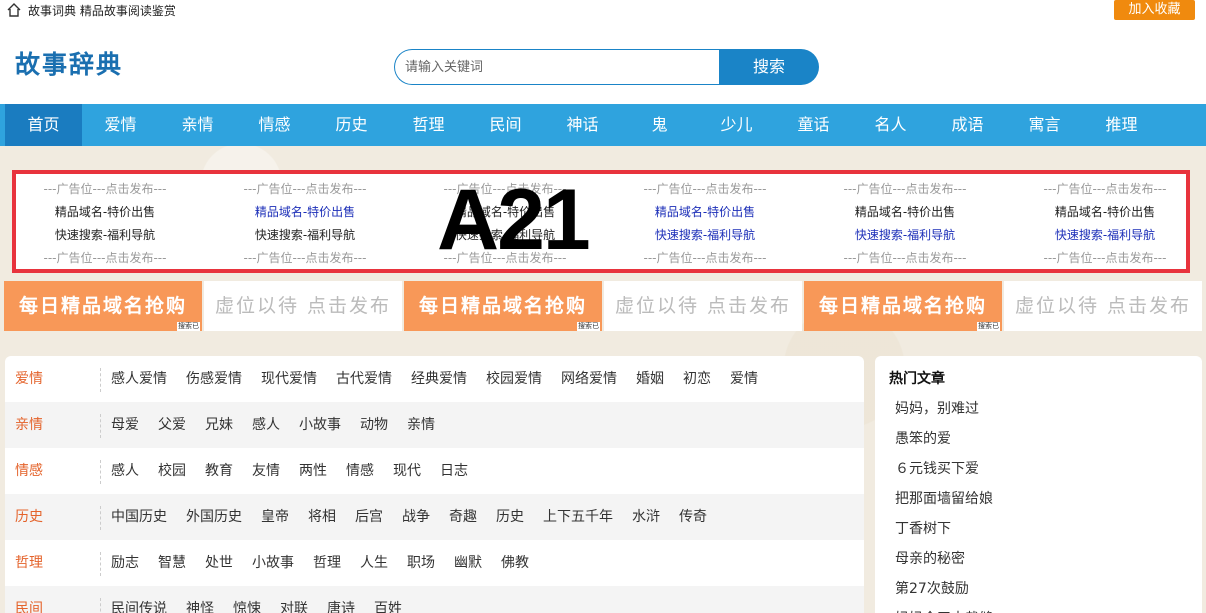 The width and height of the screenshot is (1206, 613). I want to click on category-tag-link: 情感, so click(360, 471).